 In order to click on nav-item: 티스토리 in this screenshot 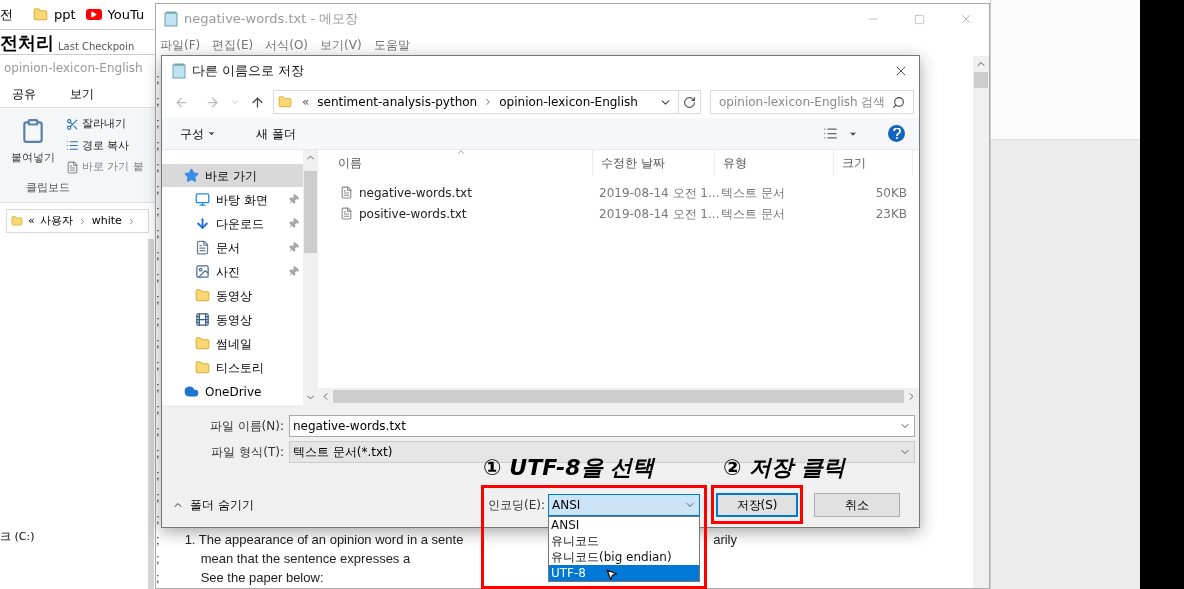, I will do `click(232, 367)`.